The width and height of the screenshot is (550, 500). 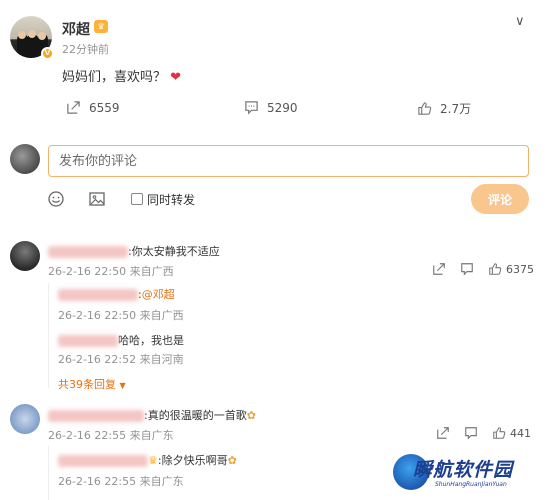 I want to click on repost-button: 6559, so click(x=93, y=107).